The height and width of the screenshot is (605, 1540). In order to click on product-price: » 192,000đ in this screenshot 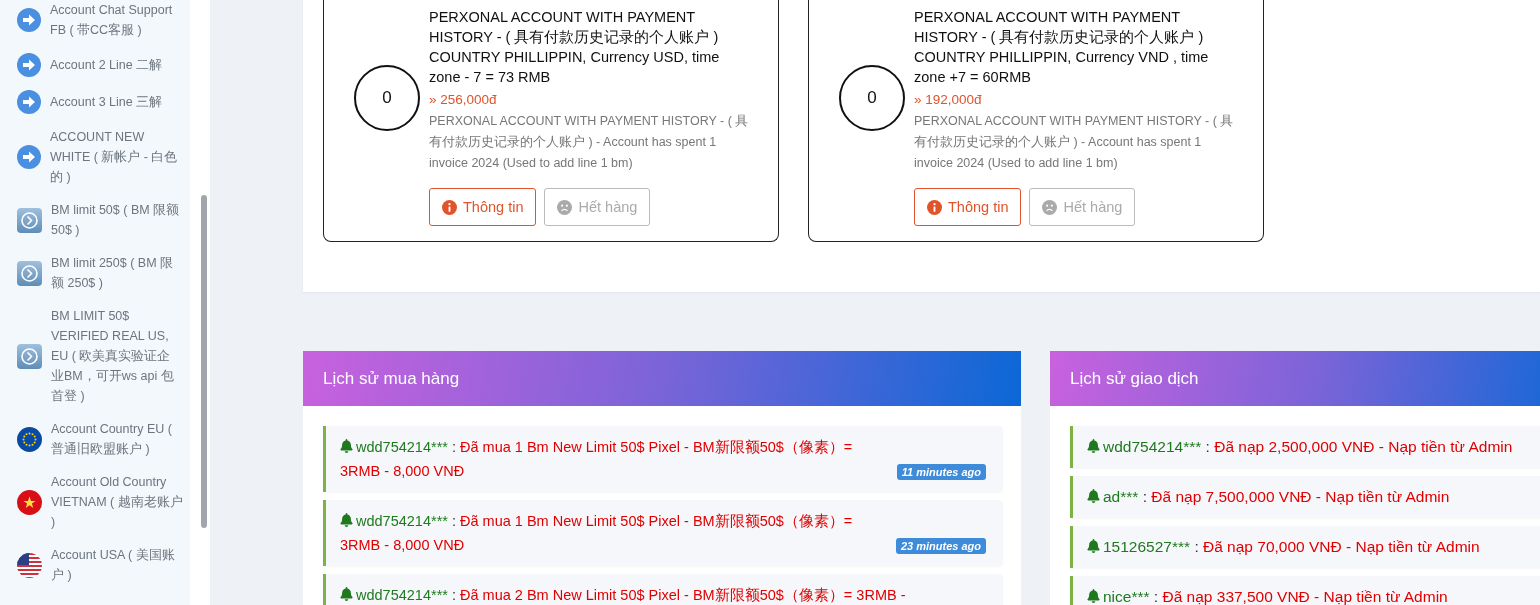, I will do `click(948, 100)`.